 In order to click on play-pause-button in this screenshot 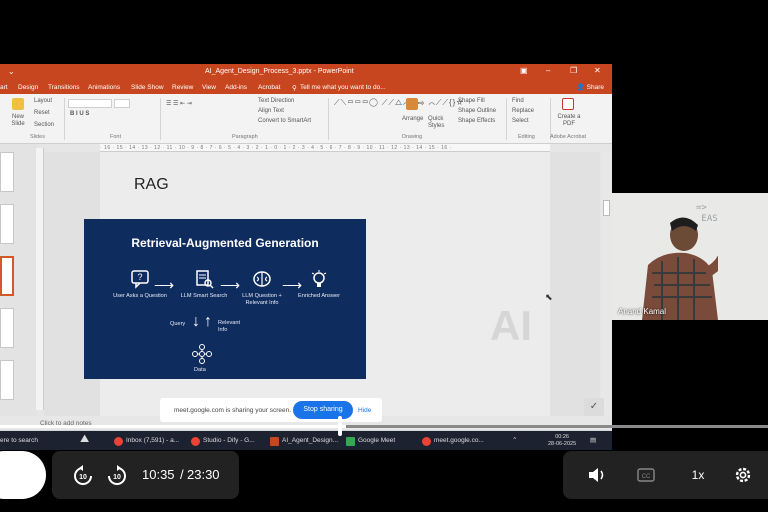, I will do `click(23, 475)`.